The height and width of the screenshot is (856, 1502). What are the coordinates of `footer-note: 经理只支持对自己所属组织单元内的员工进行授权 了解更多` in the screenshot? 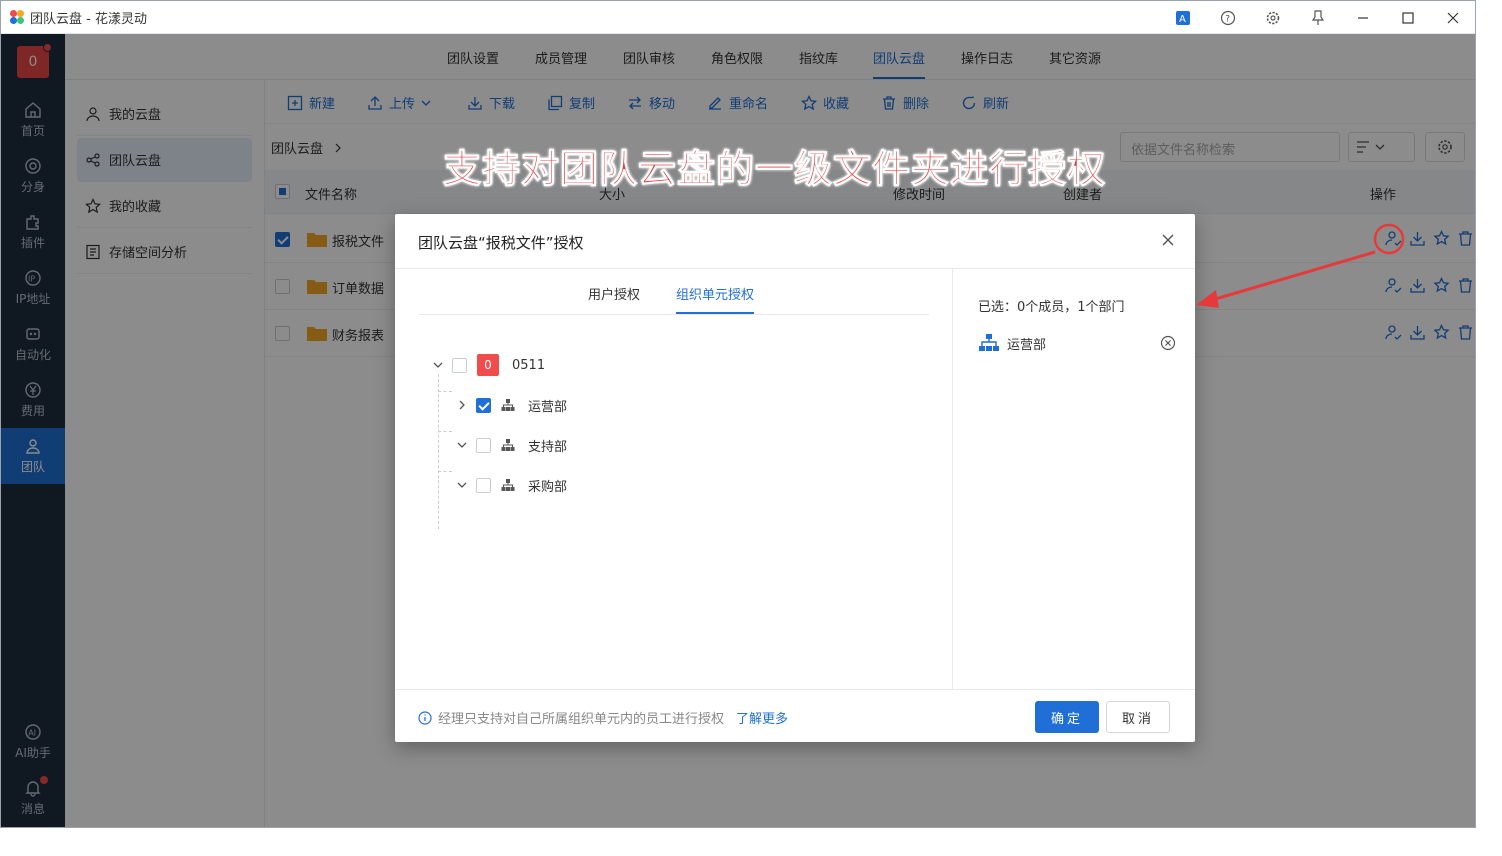 It's located at (603, 717).